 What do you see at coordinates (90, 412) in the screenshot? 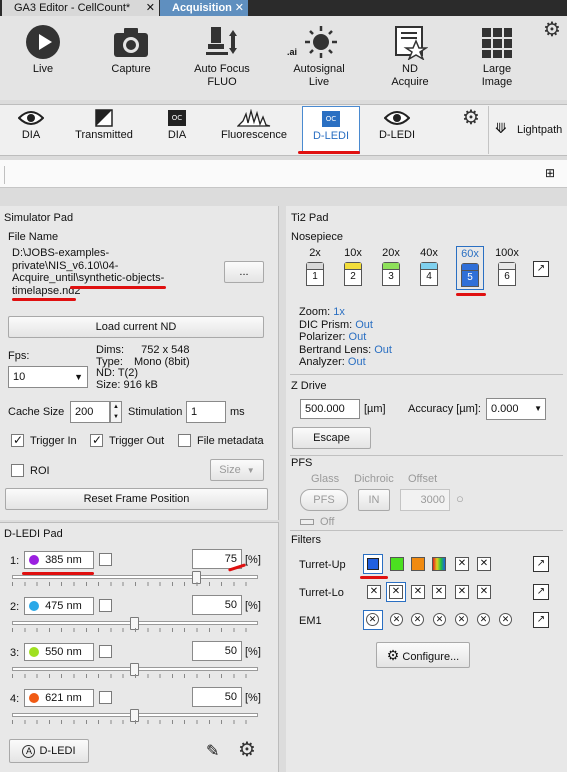
I see `cache-size-input: 200` at bounding box center [90, 412].